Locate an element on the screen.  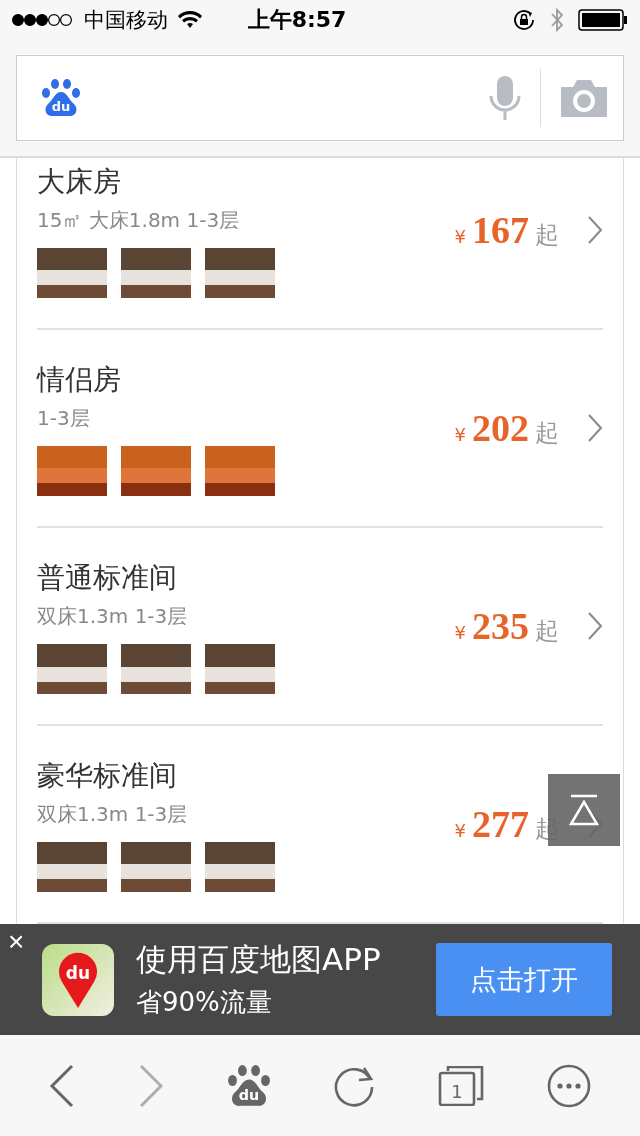
room-details: 1-3层 is located at coordinates (64, 418).